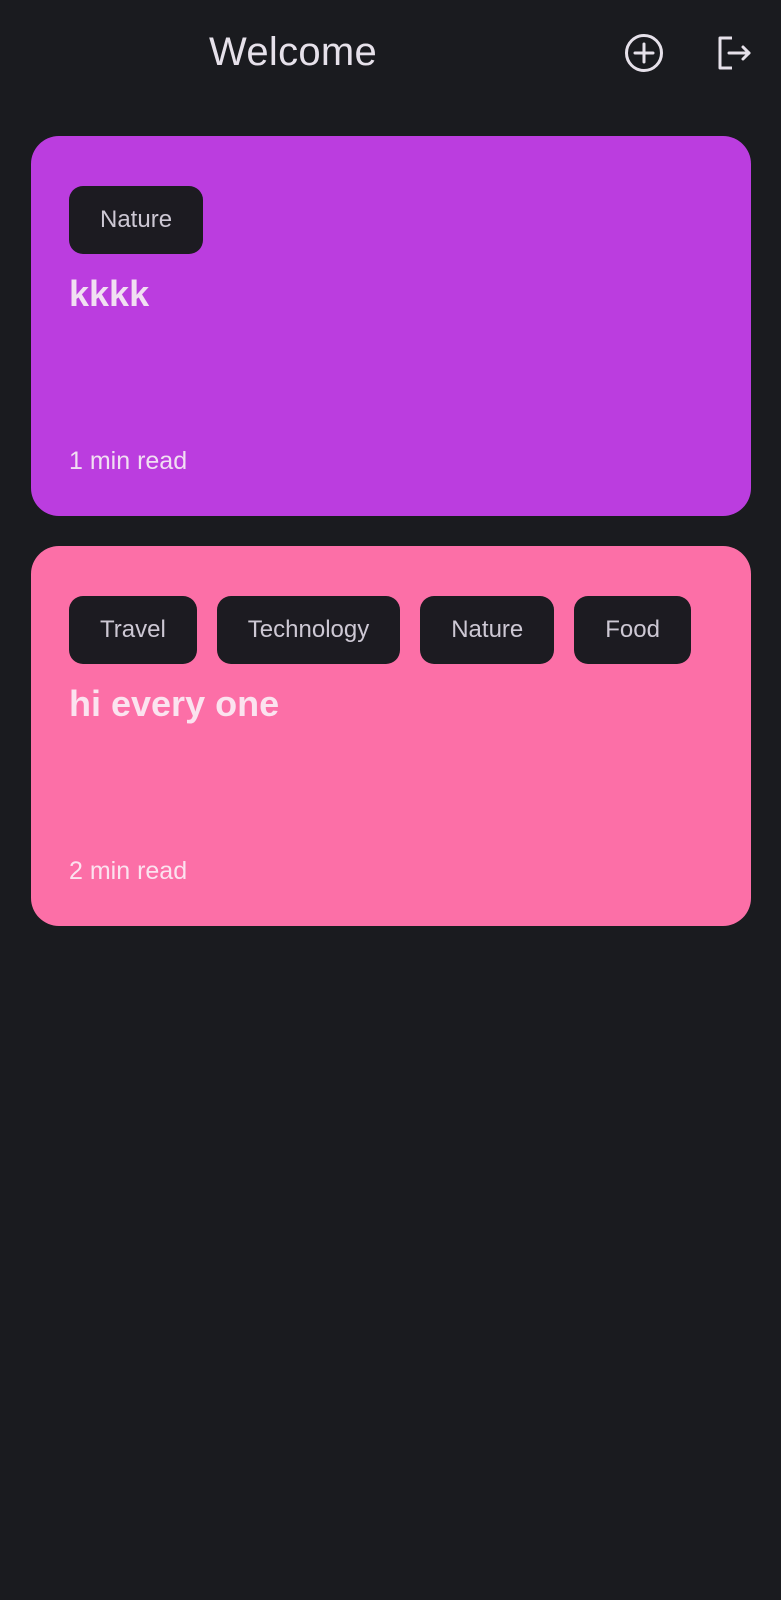 The height and width of the screenshot is (1600, 781). I want to click on tag-list: Nature, so click(391, 220).